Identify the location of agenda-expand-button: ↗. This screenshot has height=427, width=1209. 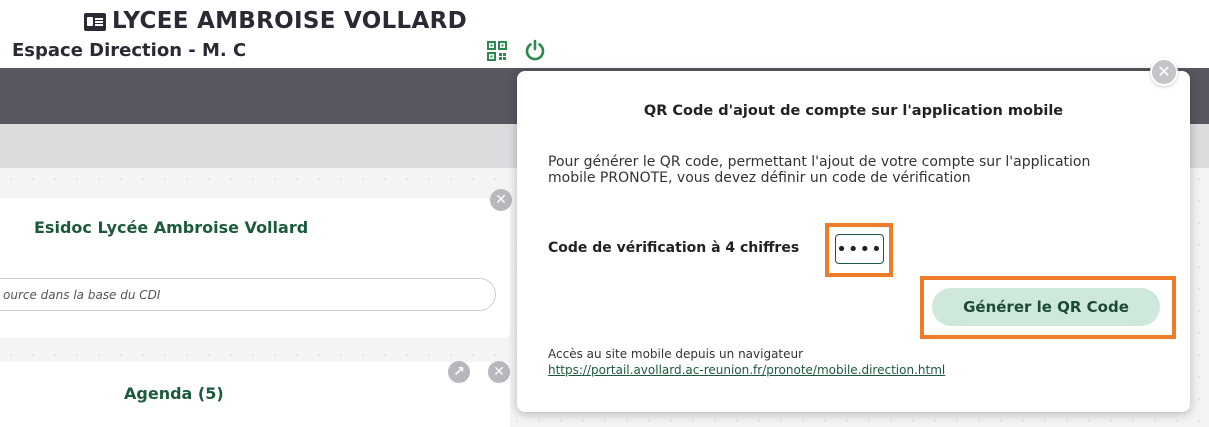
(459, 372).